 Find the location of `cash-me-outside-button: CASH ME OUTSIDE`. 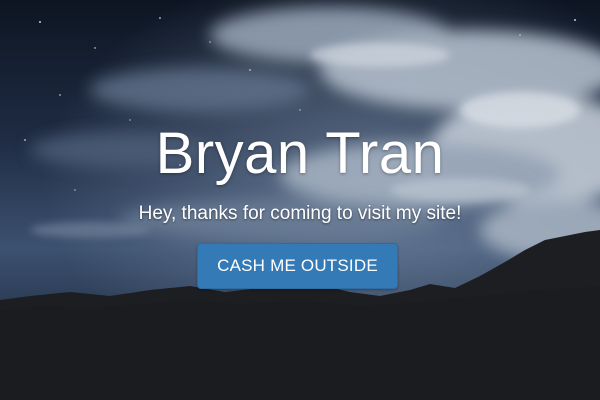

cash-me-outside-button: CASH ME OUTSIDE is located at coordinates (297, 266).